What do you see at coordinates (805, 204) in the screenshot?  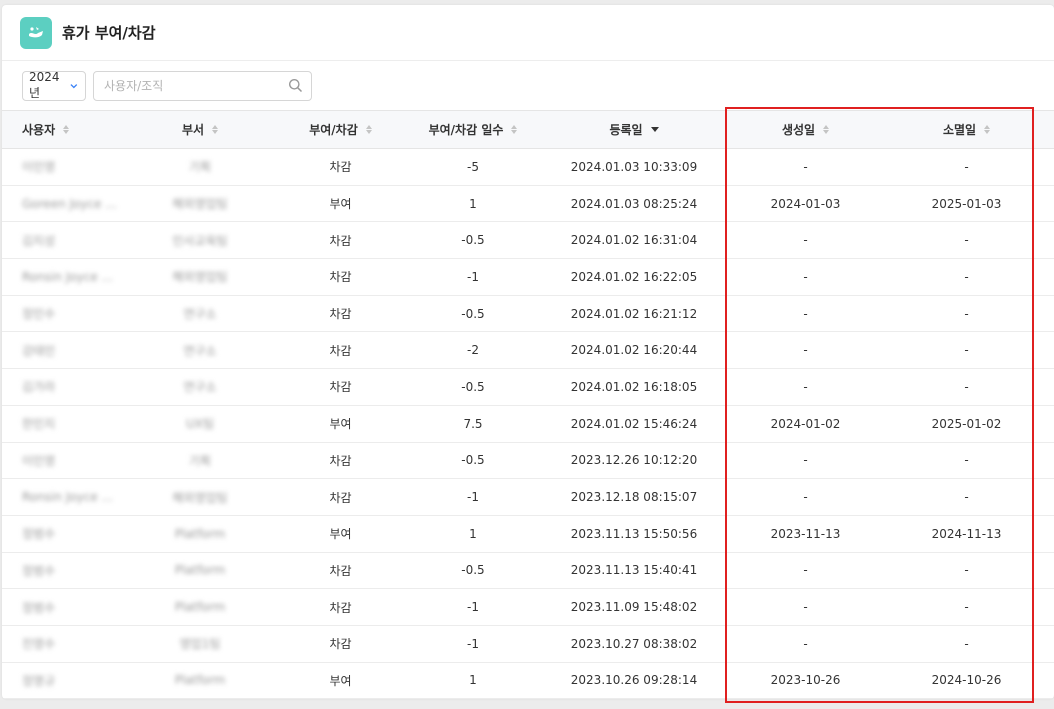 I see `cell-created: 2024-01-03` at bounding box center [805, 204].